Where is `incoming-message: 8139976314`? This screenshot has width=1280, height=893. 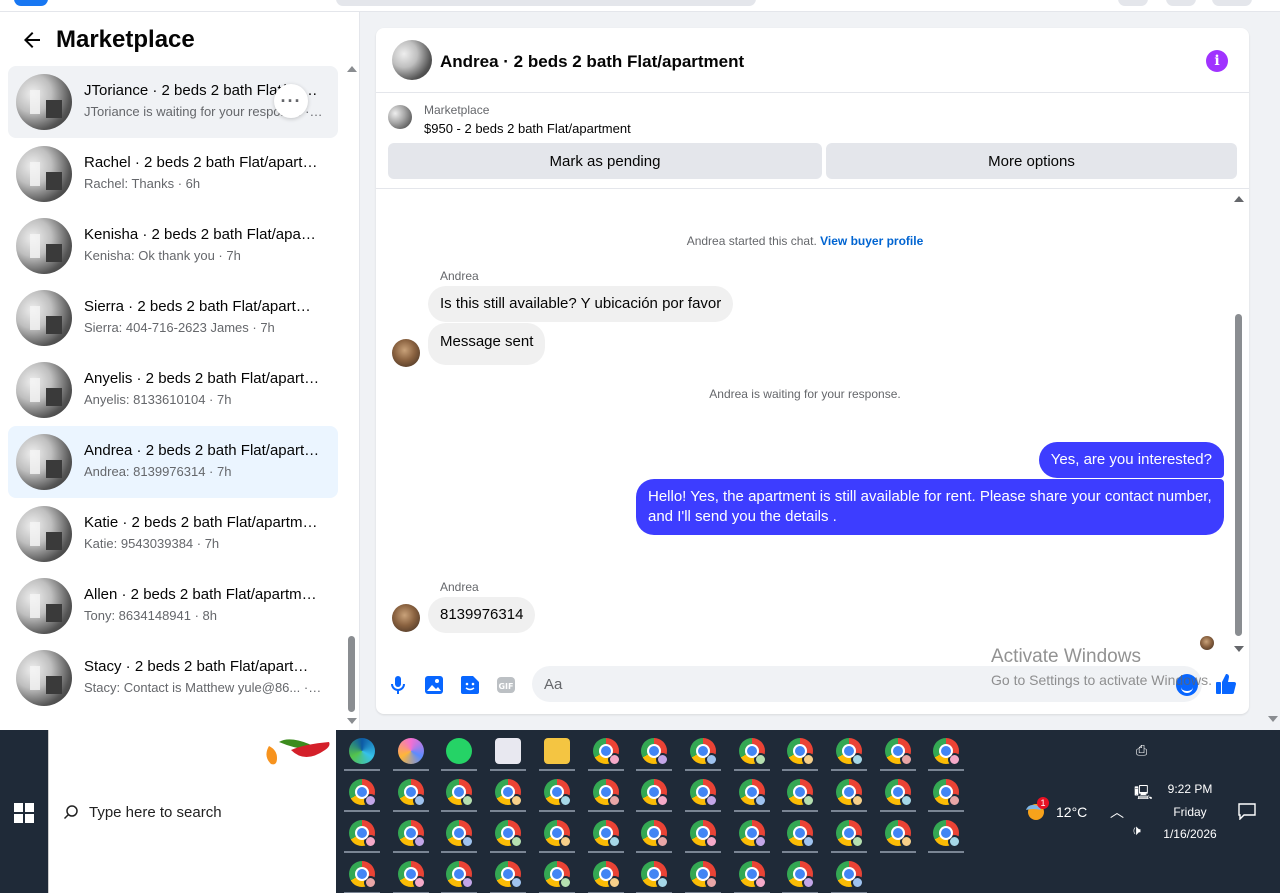 incoming-message: 8139976314 is located at coordinates (482, 615).